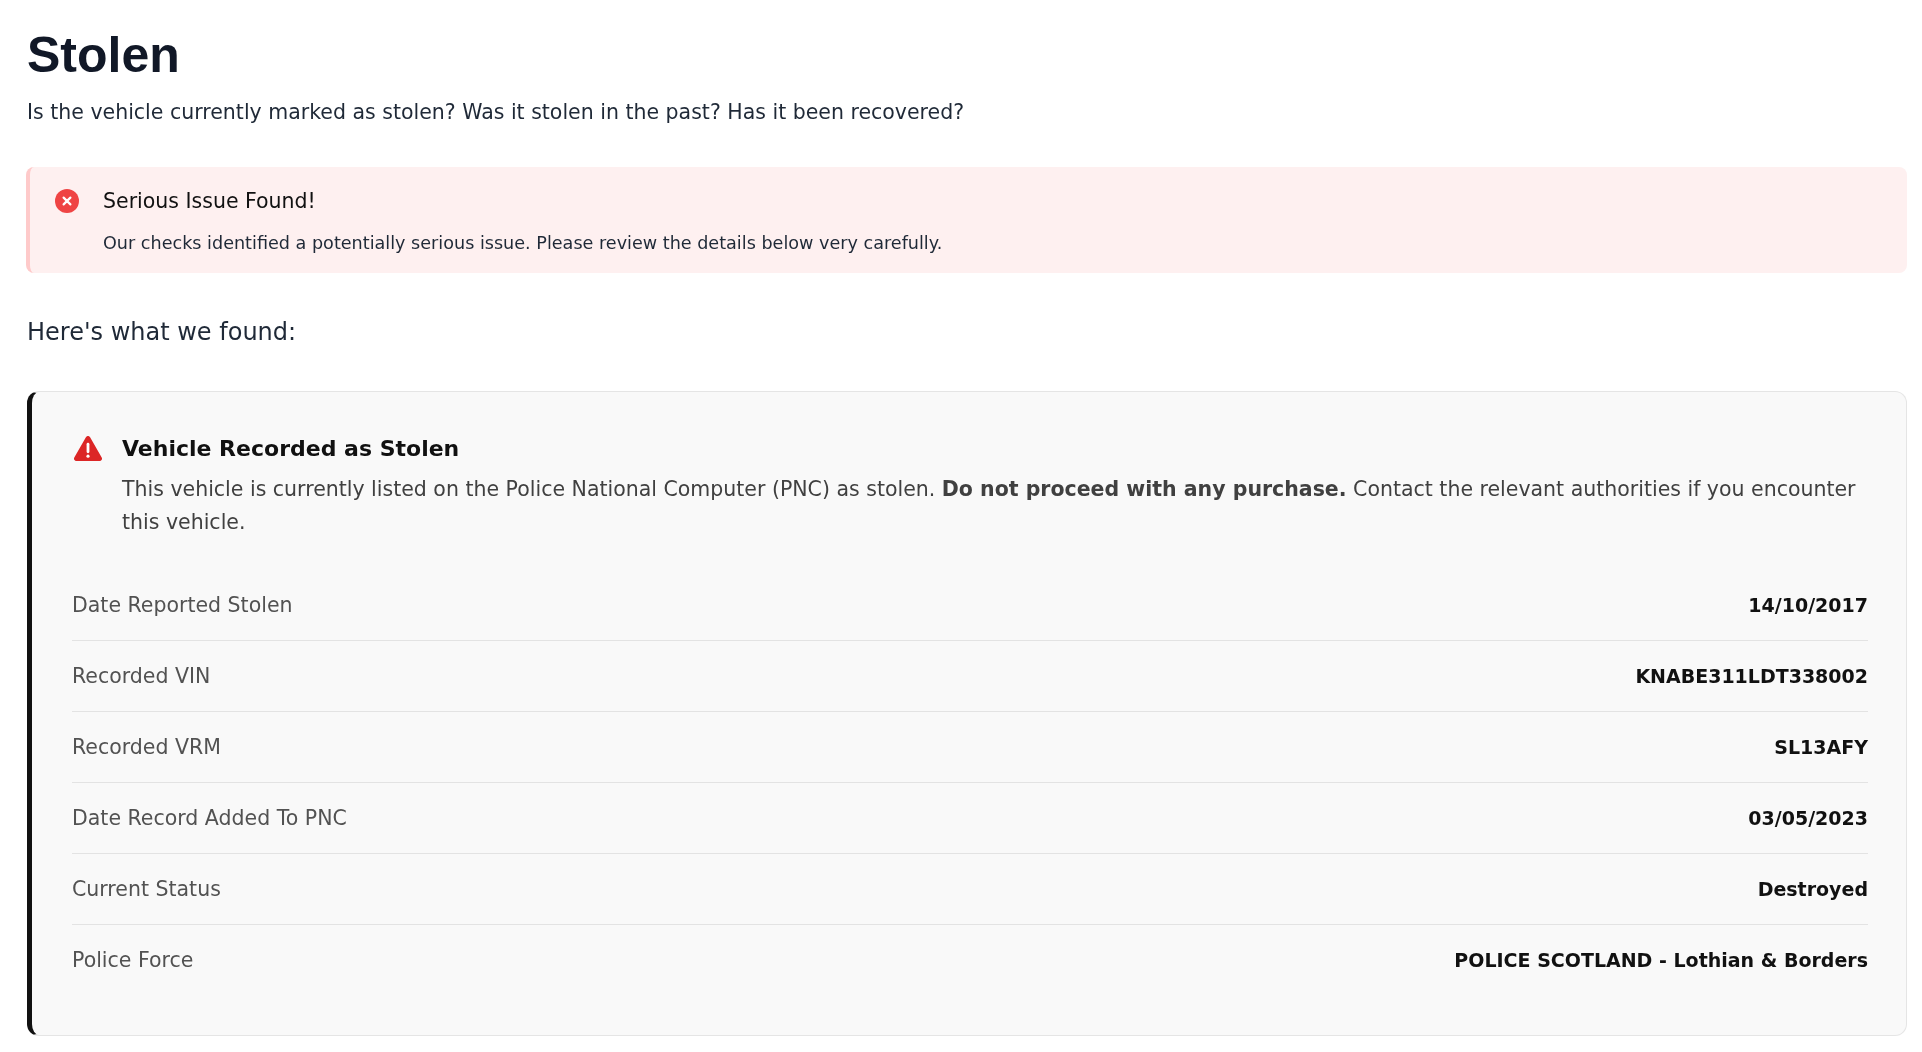  Describe the element at coordinates (1661, 961) in the screenshot. I see `detail-value: POLICE SCOTLAND - Lothian & Borders` at that location.